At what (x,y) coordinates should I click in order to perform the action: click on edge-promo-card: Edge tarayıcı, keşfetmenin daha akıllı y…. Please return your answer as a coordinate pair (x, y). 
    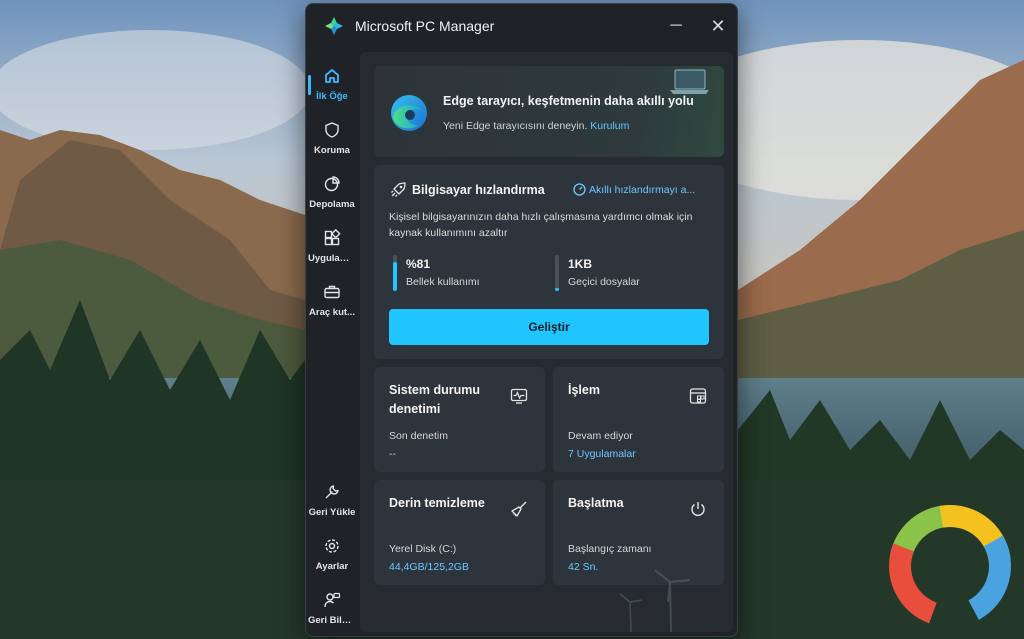
    Looking at the image, I should click on (549, 111).